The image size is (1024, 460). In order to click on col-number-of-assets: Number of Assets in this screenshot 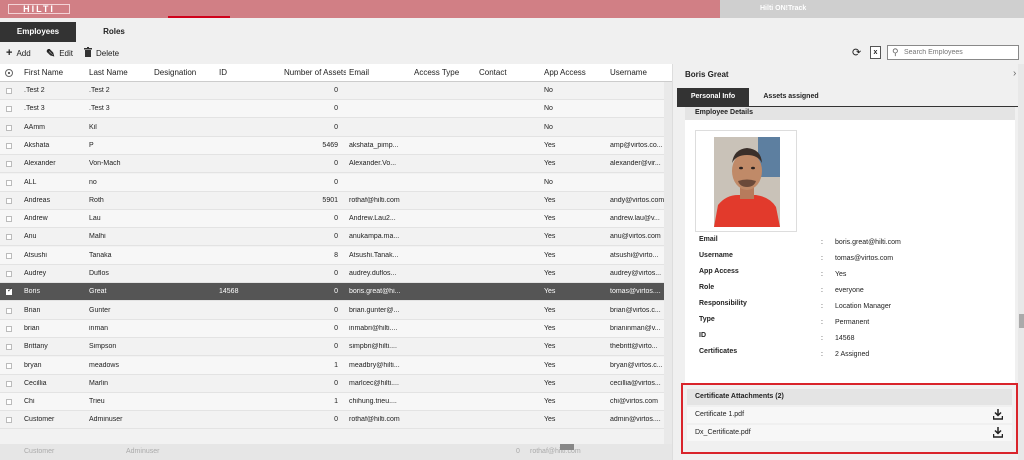, I will do `click(315, 72)`.